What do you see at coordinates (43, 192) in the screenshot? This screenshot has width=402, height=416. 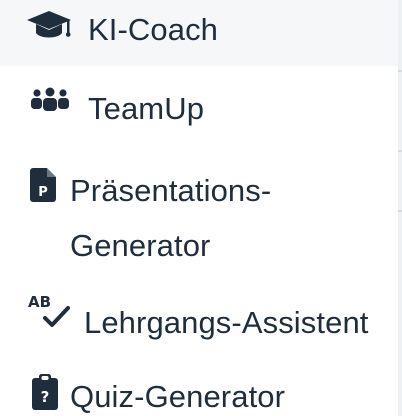 I see `svg-text: P` at bounding box center [43, 192].